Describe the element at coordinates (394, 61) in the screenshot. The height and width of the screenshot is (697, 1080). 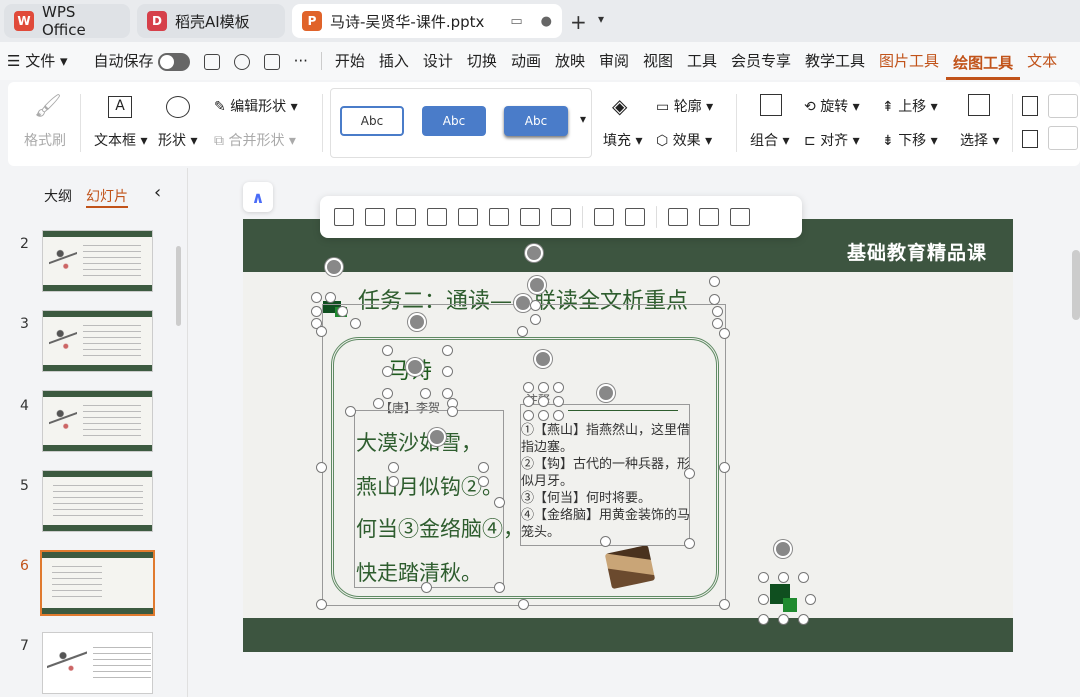
I see `menu-item-insert: 插入` at that location.